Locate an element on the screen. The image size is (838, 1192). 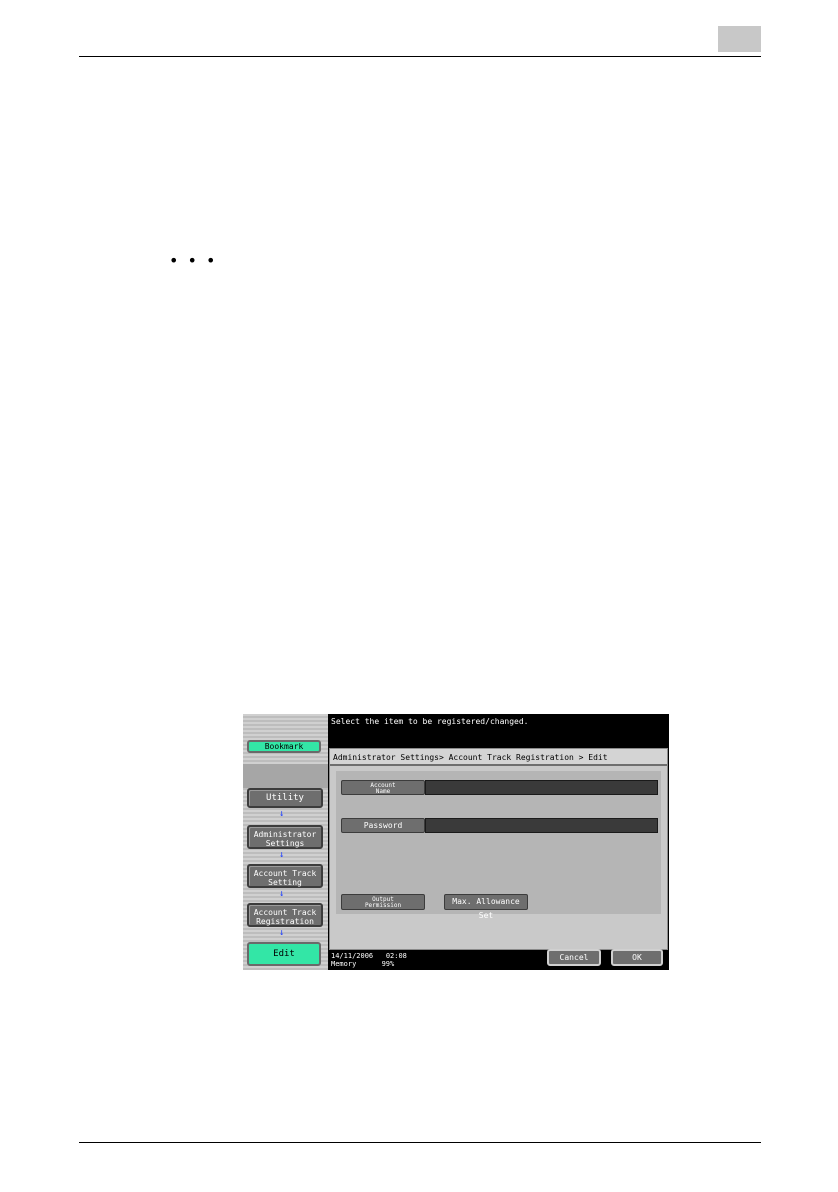
track-setting-label-line1: Account Track is located at coordinates (285, 873).